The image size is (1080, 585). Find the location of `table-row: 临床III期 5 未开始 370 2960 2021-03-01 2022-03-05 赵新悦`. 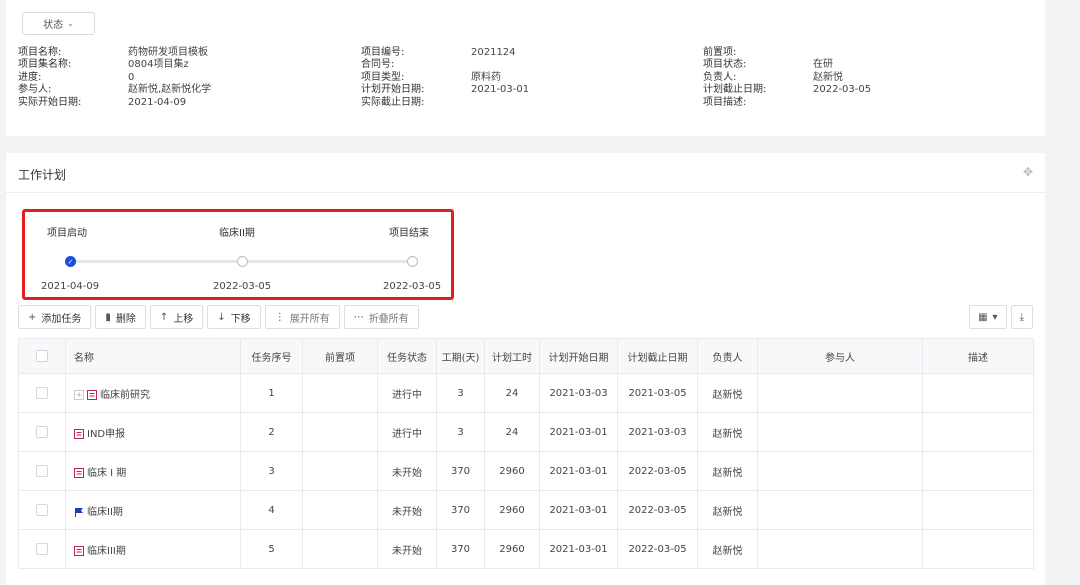

table-row: 临床III期 5 未开始 370 2960 2021-03-01 2022-03-05 赵新悦 is located at coordinates (526, 549).